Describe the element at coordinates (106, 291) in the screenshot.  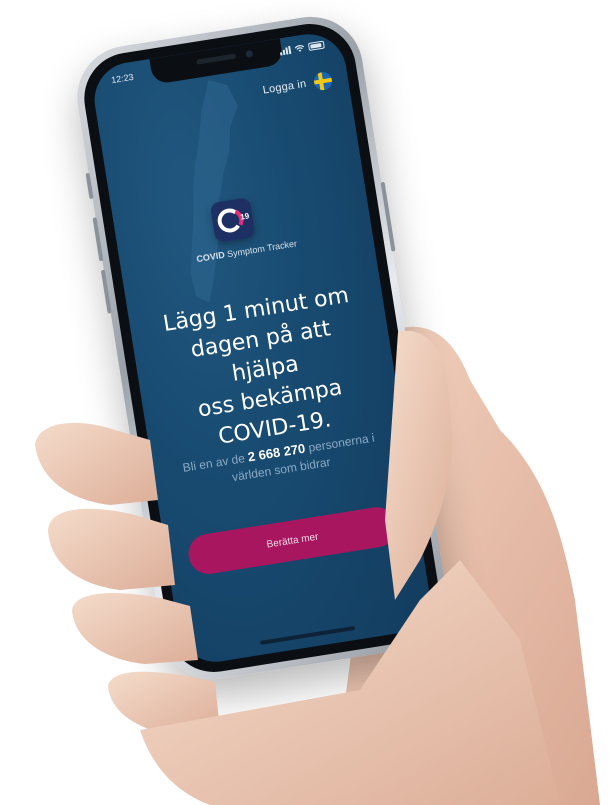
I see `volume-down-button` at that location.